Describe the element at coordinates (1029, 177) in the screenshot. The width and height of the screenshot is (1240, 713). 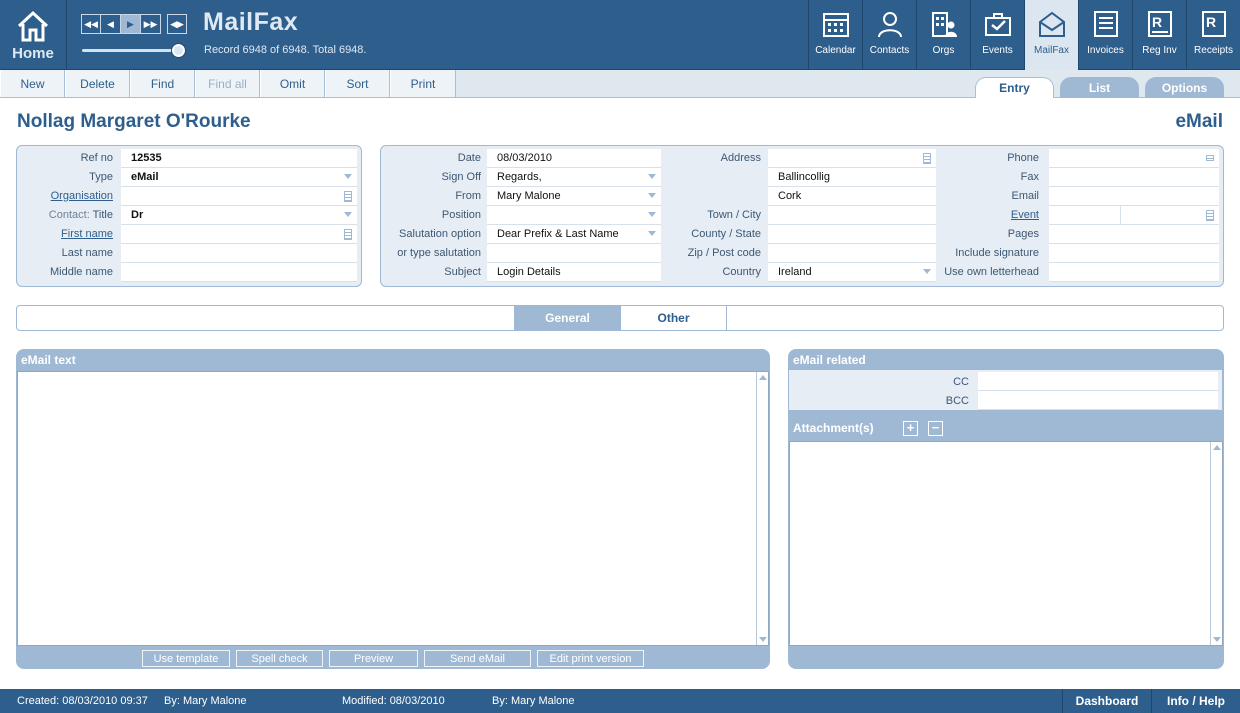
I see `fax-label: Fax` at that location.